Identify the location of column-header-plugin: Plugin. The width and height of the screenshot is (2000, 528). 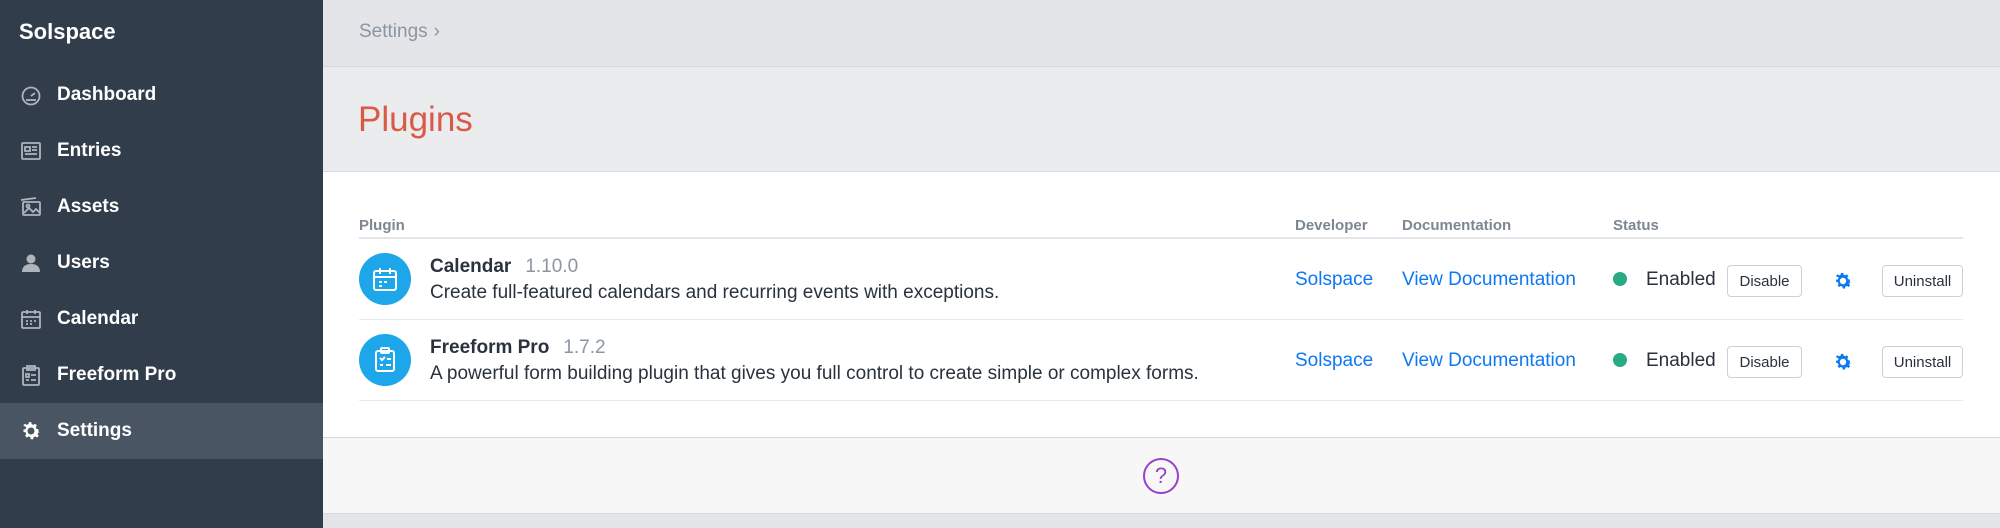
(382, 225).